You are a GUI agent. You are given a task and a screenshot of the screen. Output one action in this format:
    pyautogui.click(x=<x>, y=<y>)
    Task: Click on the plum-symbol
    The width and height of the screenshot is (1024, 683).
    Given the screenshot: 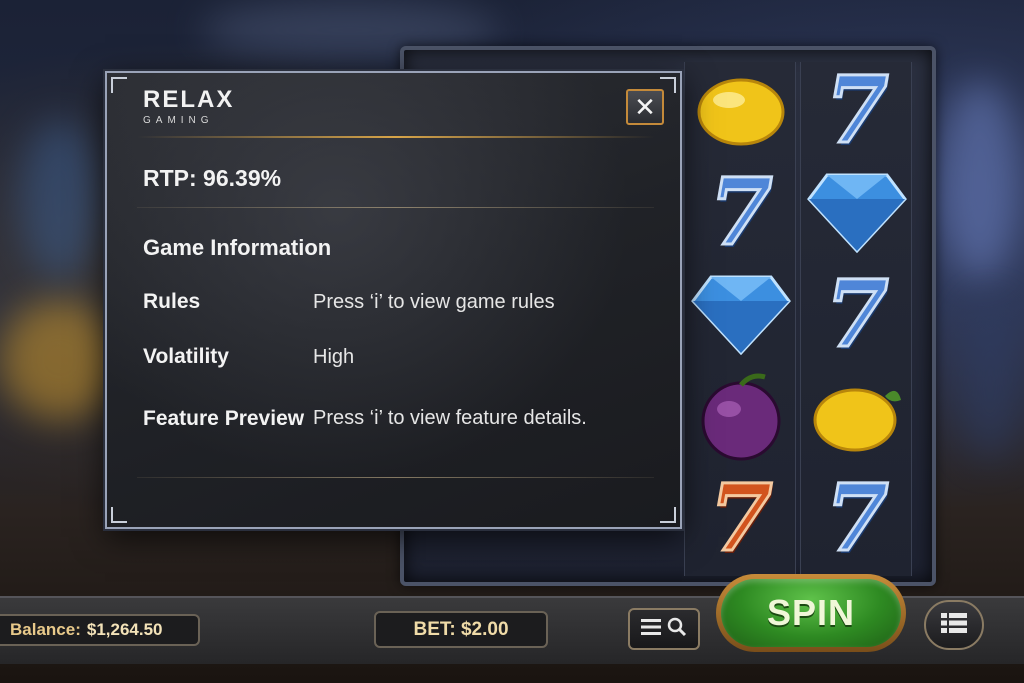 What is the action you would take?
    pyautogui.click(x=741, y=416)
    